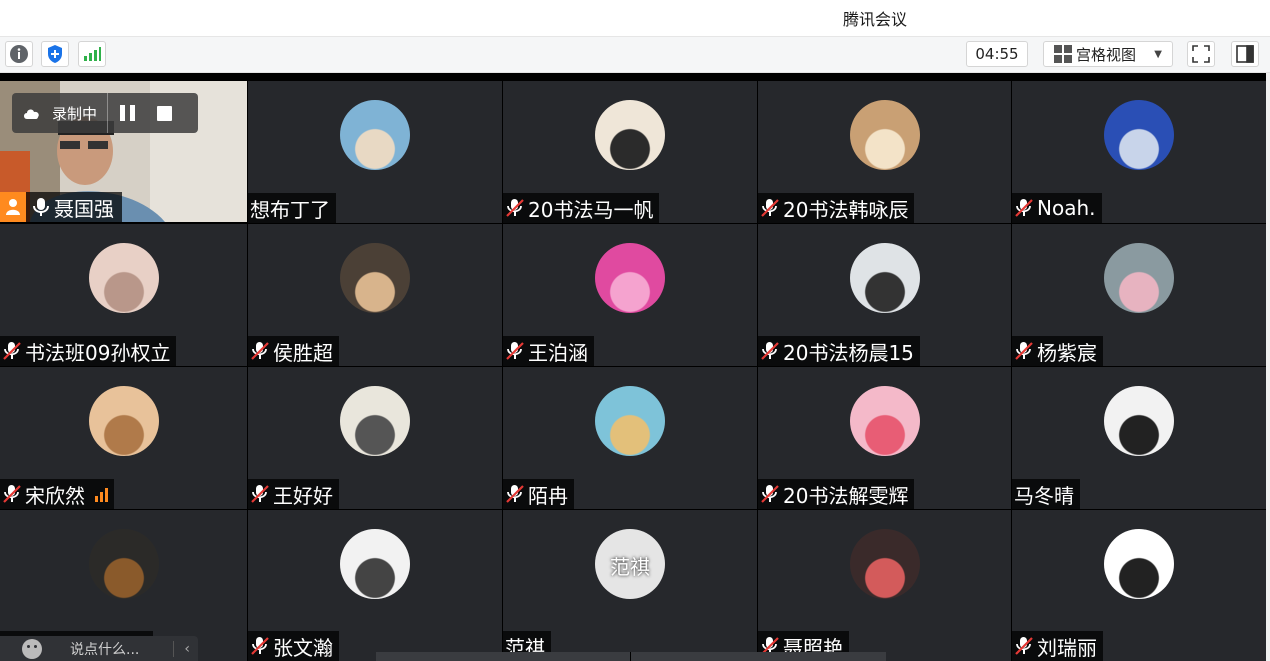 The image size is (1270, 661). Describe the element at coordinates (123, 151) in the screenshot. I see `host-video-tile: 录制中 聂国强` at that location.